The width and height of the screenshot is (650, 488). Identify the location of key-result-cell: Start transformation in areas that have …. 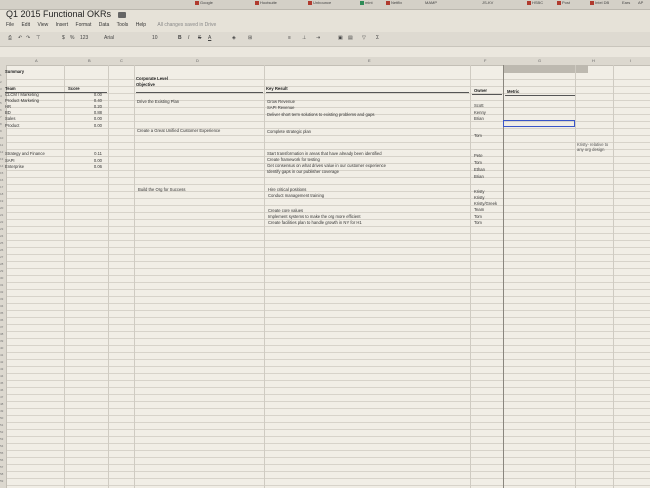
(324, 153).